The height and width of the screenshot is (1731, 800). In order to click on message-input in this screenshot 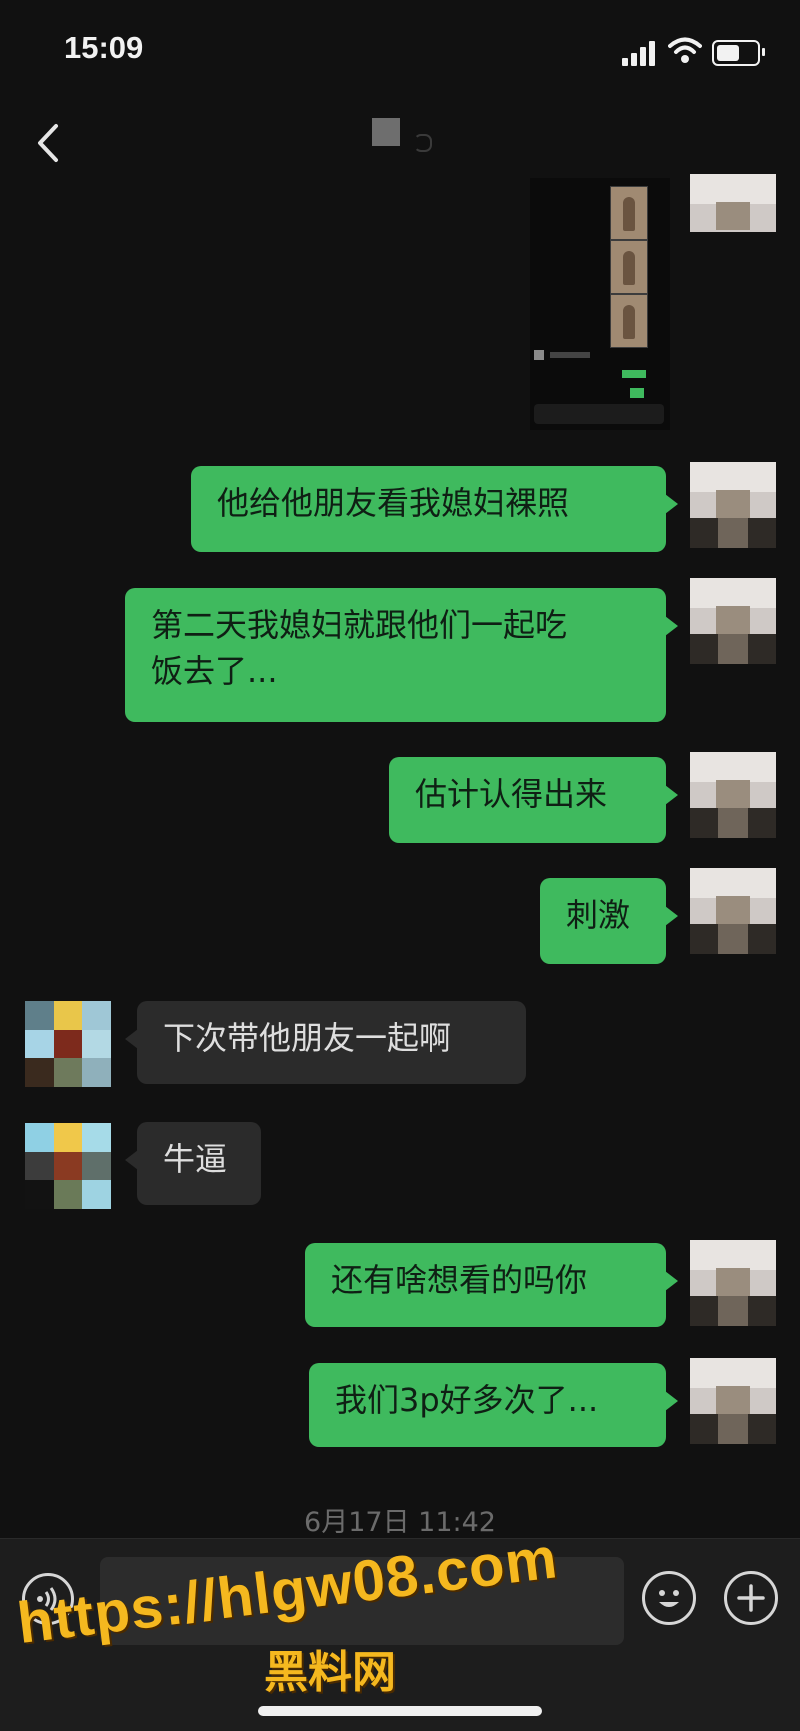, I will do `click(362, 1601)`.